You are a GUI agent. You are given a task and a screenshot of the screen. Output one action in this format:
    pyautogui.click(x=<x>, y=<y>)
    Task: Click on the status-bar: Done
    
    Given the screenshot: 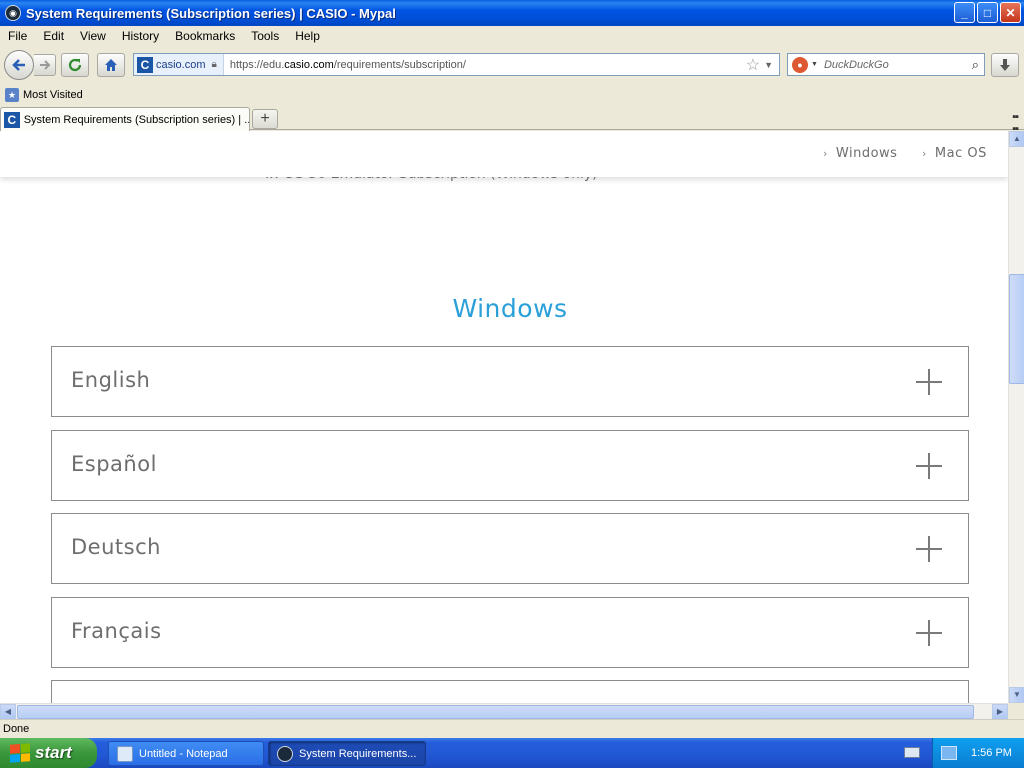 What is the action you would take?
    pyautogui.click(x=512, y=728)
    